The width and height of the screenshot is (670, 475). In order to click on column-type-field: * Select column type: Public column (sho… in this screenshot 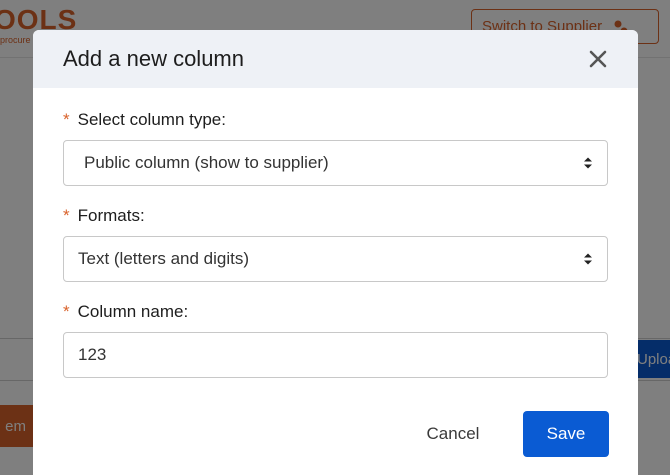, I will do `click(335, 148)`.